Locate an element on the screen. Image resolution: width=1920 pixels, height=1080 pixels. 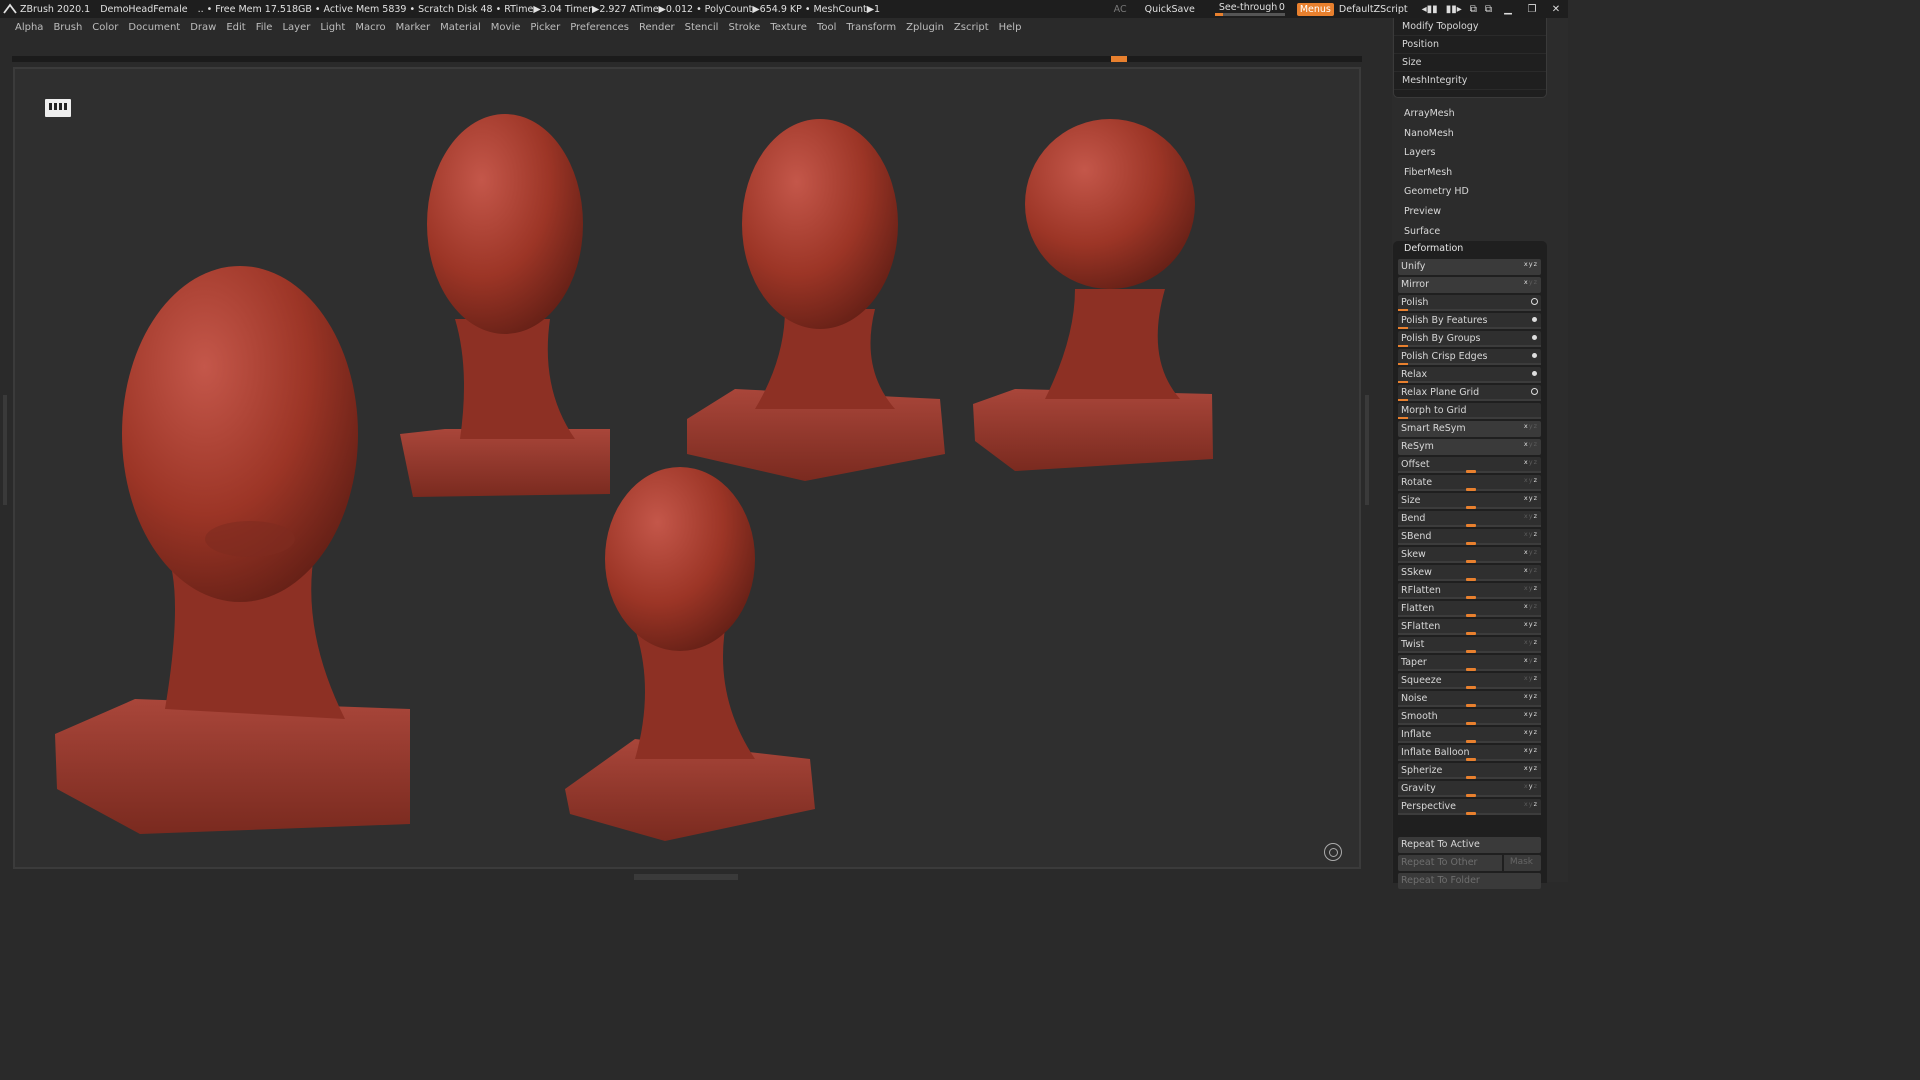
menu-document: Document is located at coordinates (154, 27).